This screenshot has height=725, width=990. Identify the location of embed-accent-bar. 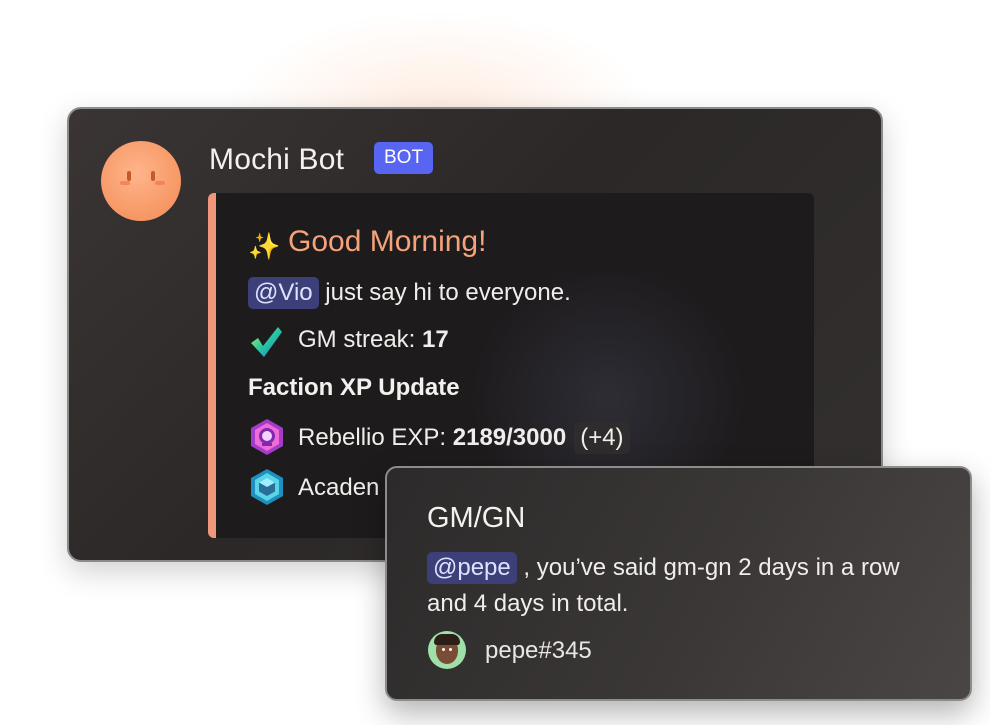
(212, 365).